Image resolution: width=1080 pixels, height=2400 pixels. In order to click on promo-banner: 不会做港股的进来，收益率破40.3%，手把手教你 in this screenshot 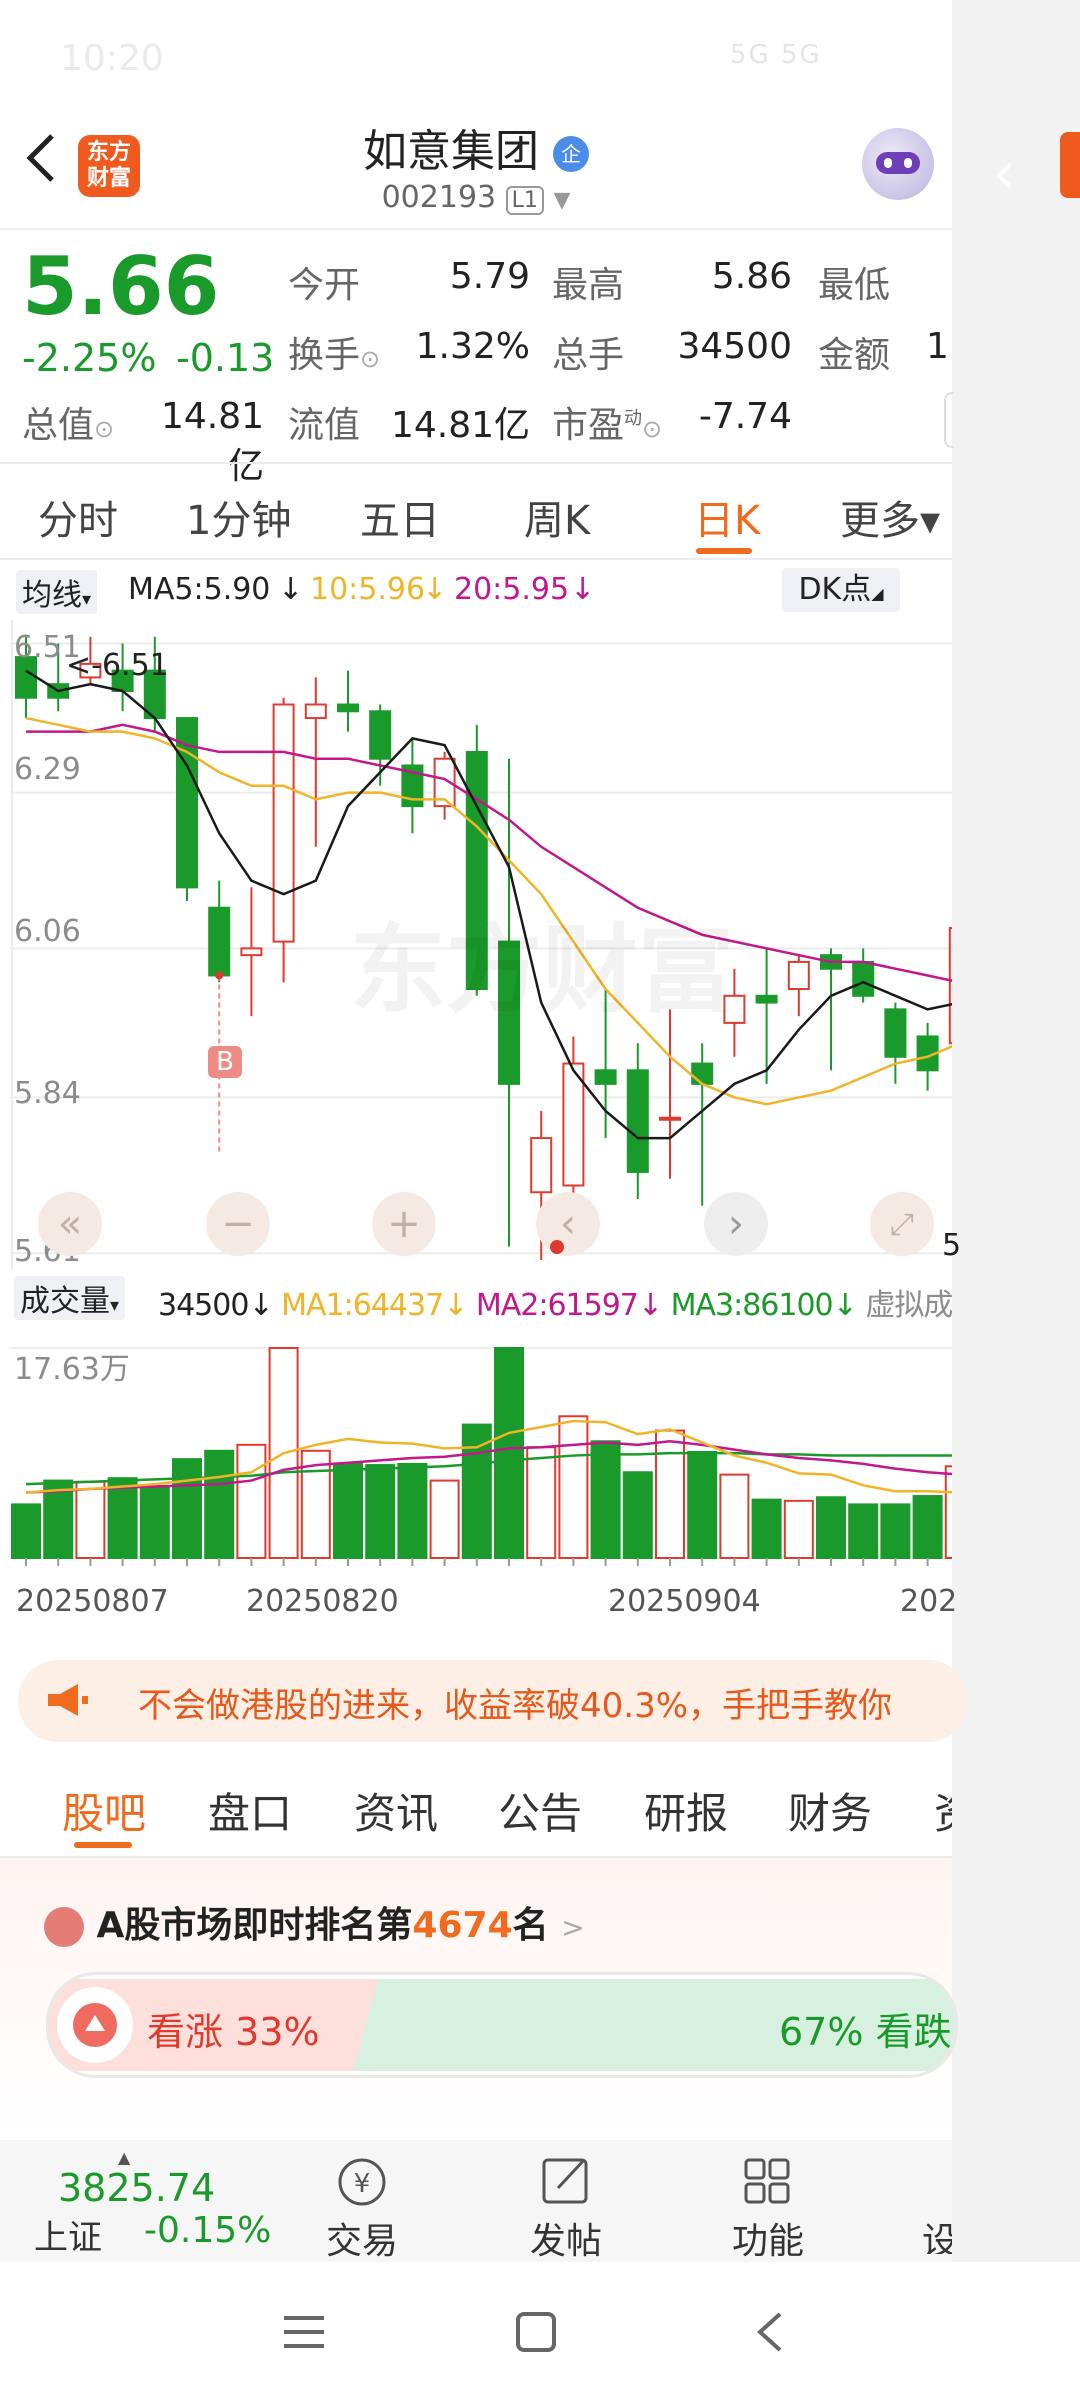, I will do `click(493, 1701)`.